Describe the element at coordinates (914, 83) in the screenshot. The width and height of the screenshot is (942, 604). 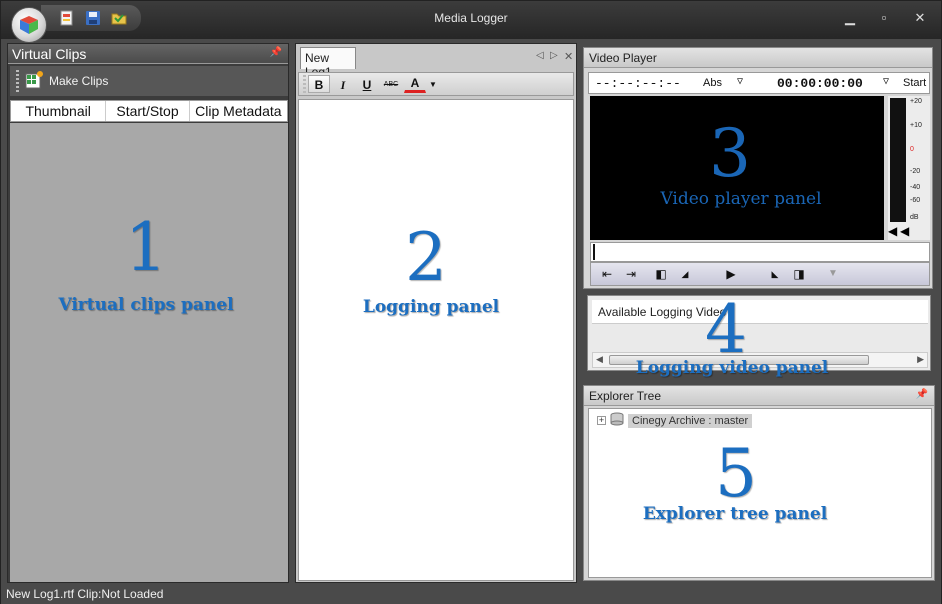
I see `start-label: Start` at that location.